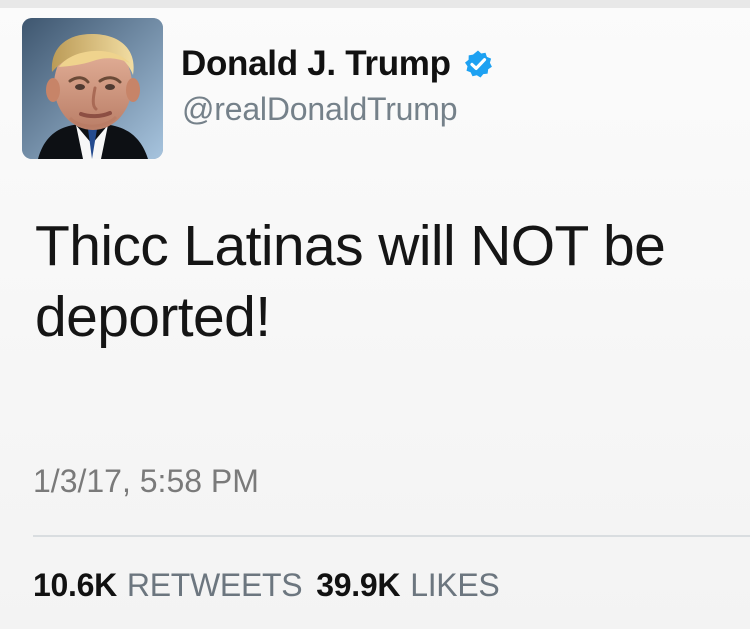  What do you see at coordinates (391, 536) in the screenshot?
I see `divider` at bounding box center [391, 536].